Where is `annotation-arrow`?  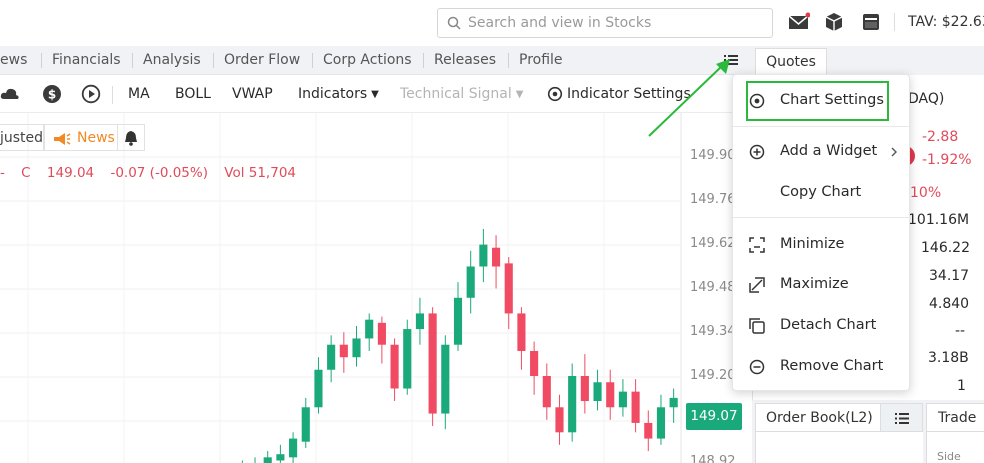
annotation-arrow is located at coordinates (689, 98).